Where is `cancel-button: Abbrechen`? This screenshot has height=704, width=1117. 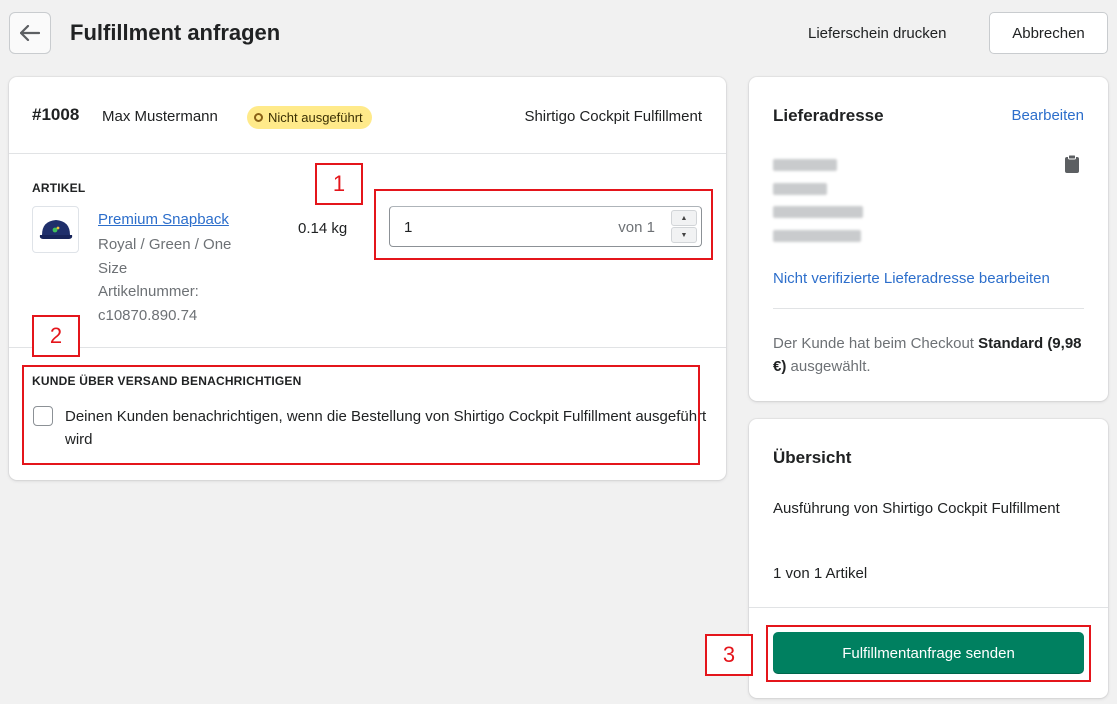
cancel-button: Abbrechen is located at coordinates (1048, 33).